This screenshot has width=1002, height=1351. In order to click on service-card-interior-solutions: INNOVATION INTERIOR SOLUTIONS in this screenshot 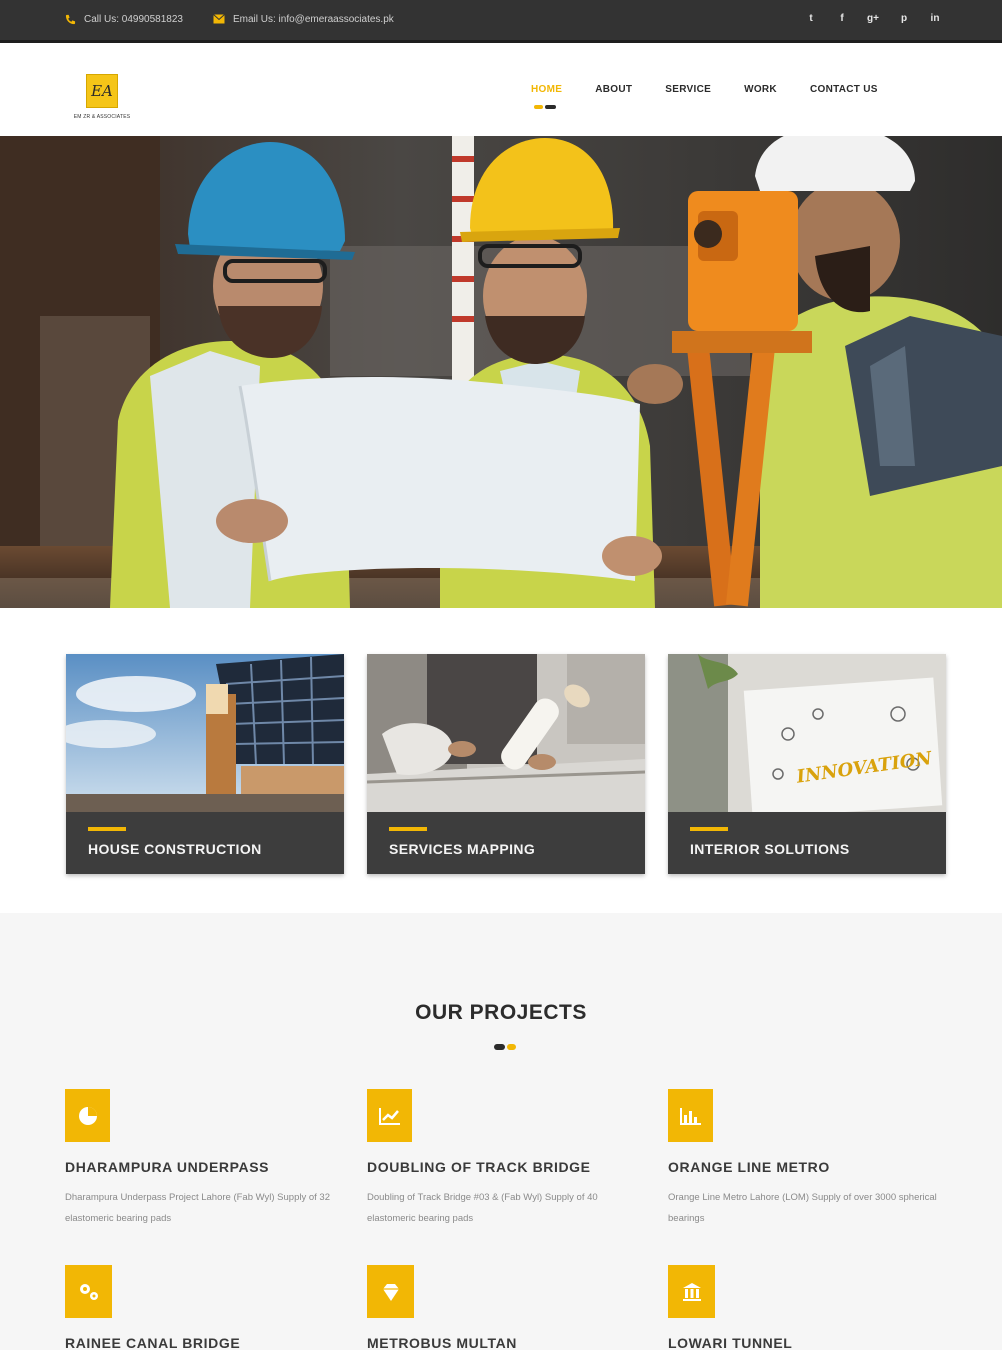, I will do `click(807, 764)`.